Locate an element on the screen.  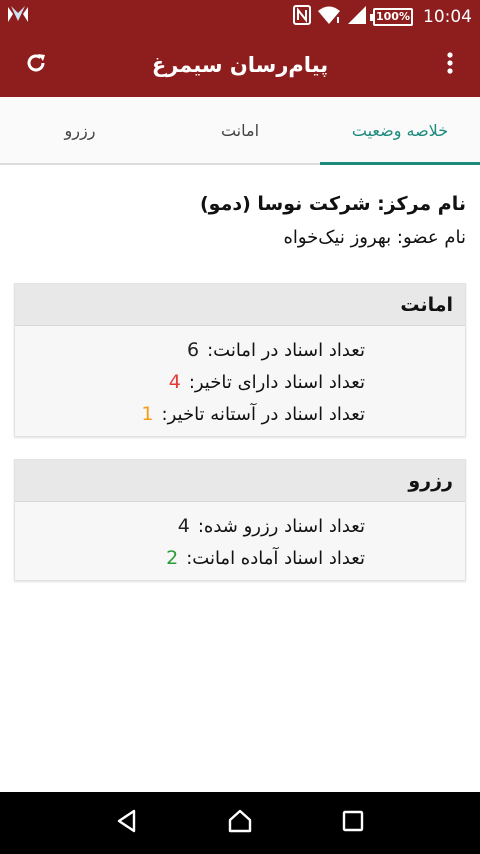
stat-label: تعداد اسناد دارای تاخیر: is located at coordinates (276, 382).